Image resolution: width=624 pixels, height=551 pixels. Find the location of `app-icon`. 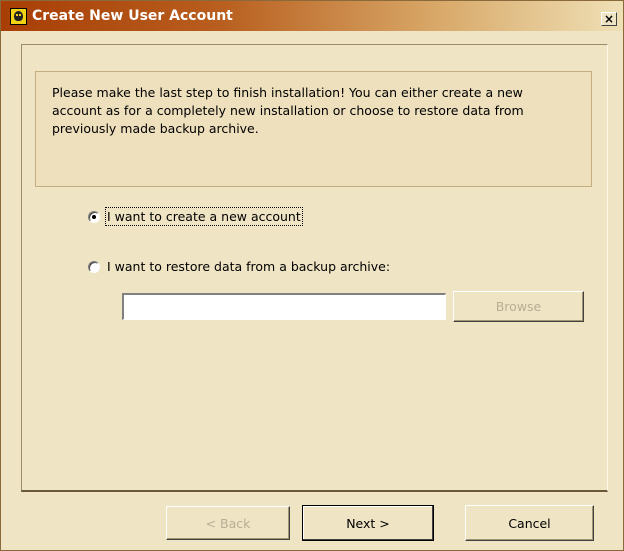

app-icon is located at coordinates (18, 16).